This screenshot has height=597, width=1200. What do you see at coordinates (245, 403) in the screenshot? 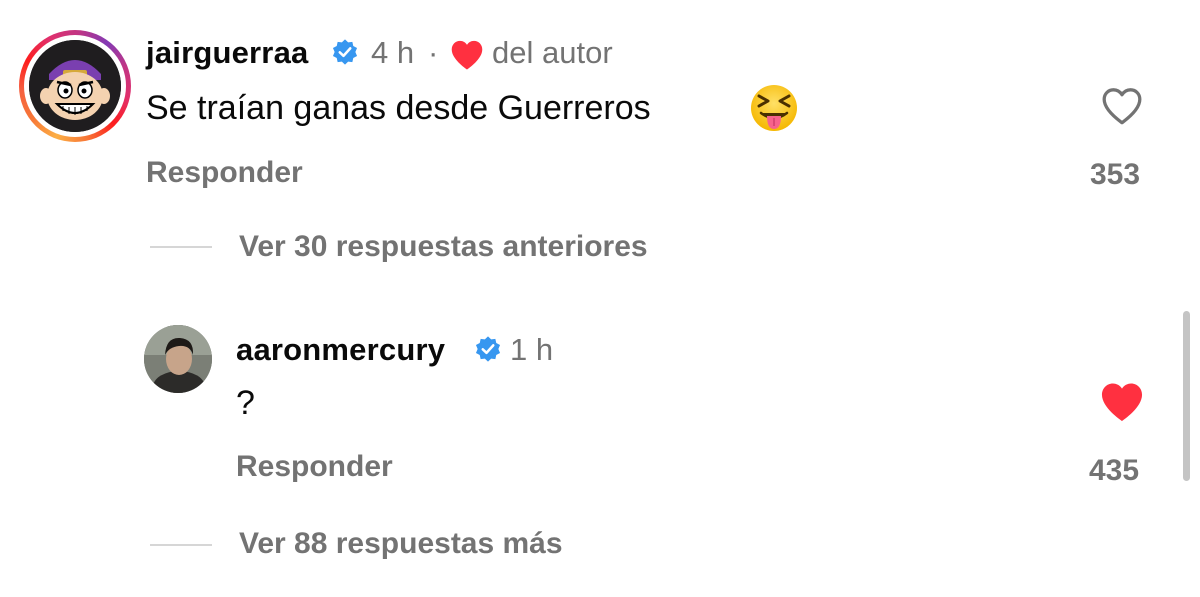
I see `comment-text: ?` at bounding box center [245, 403].